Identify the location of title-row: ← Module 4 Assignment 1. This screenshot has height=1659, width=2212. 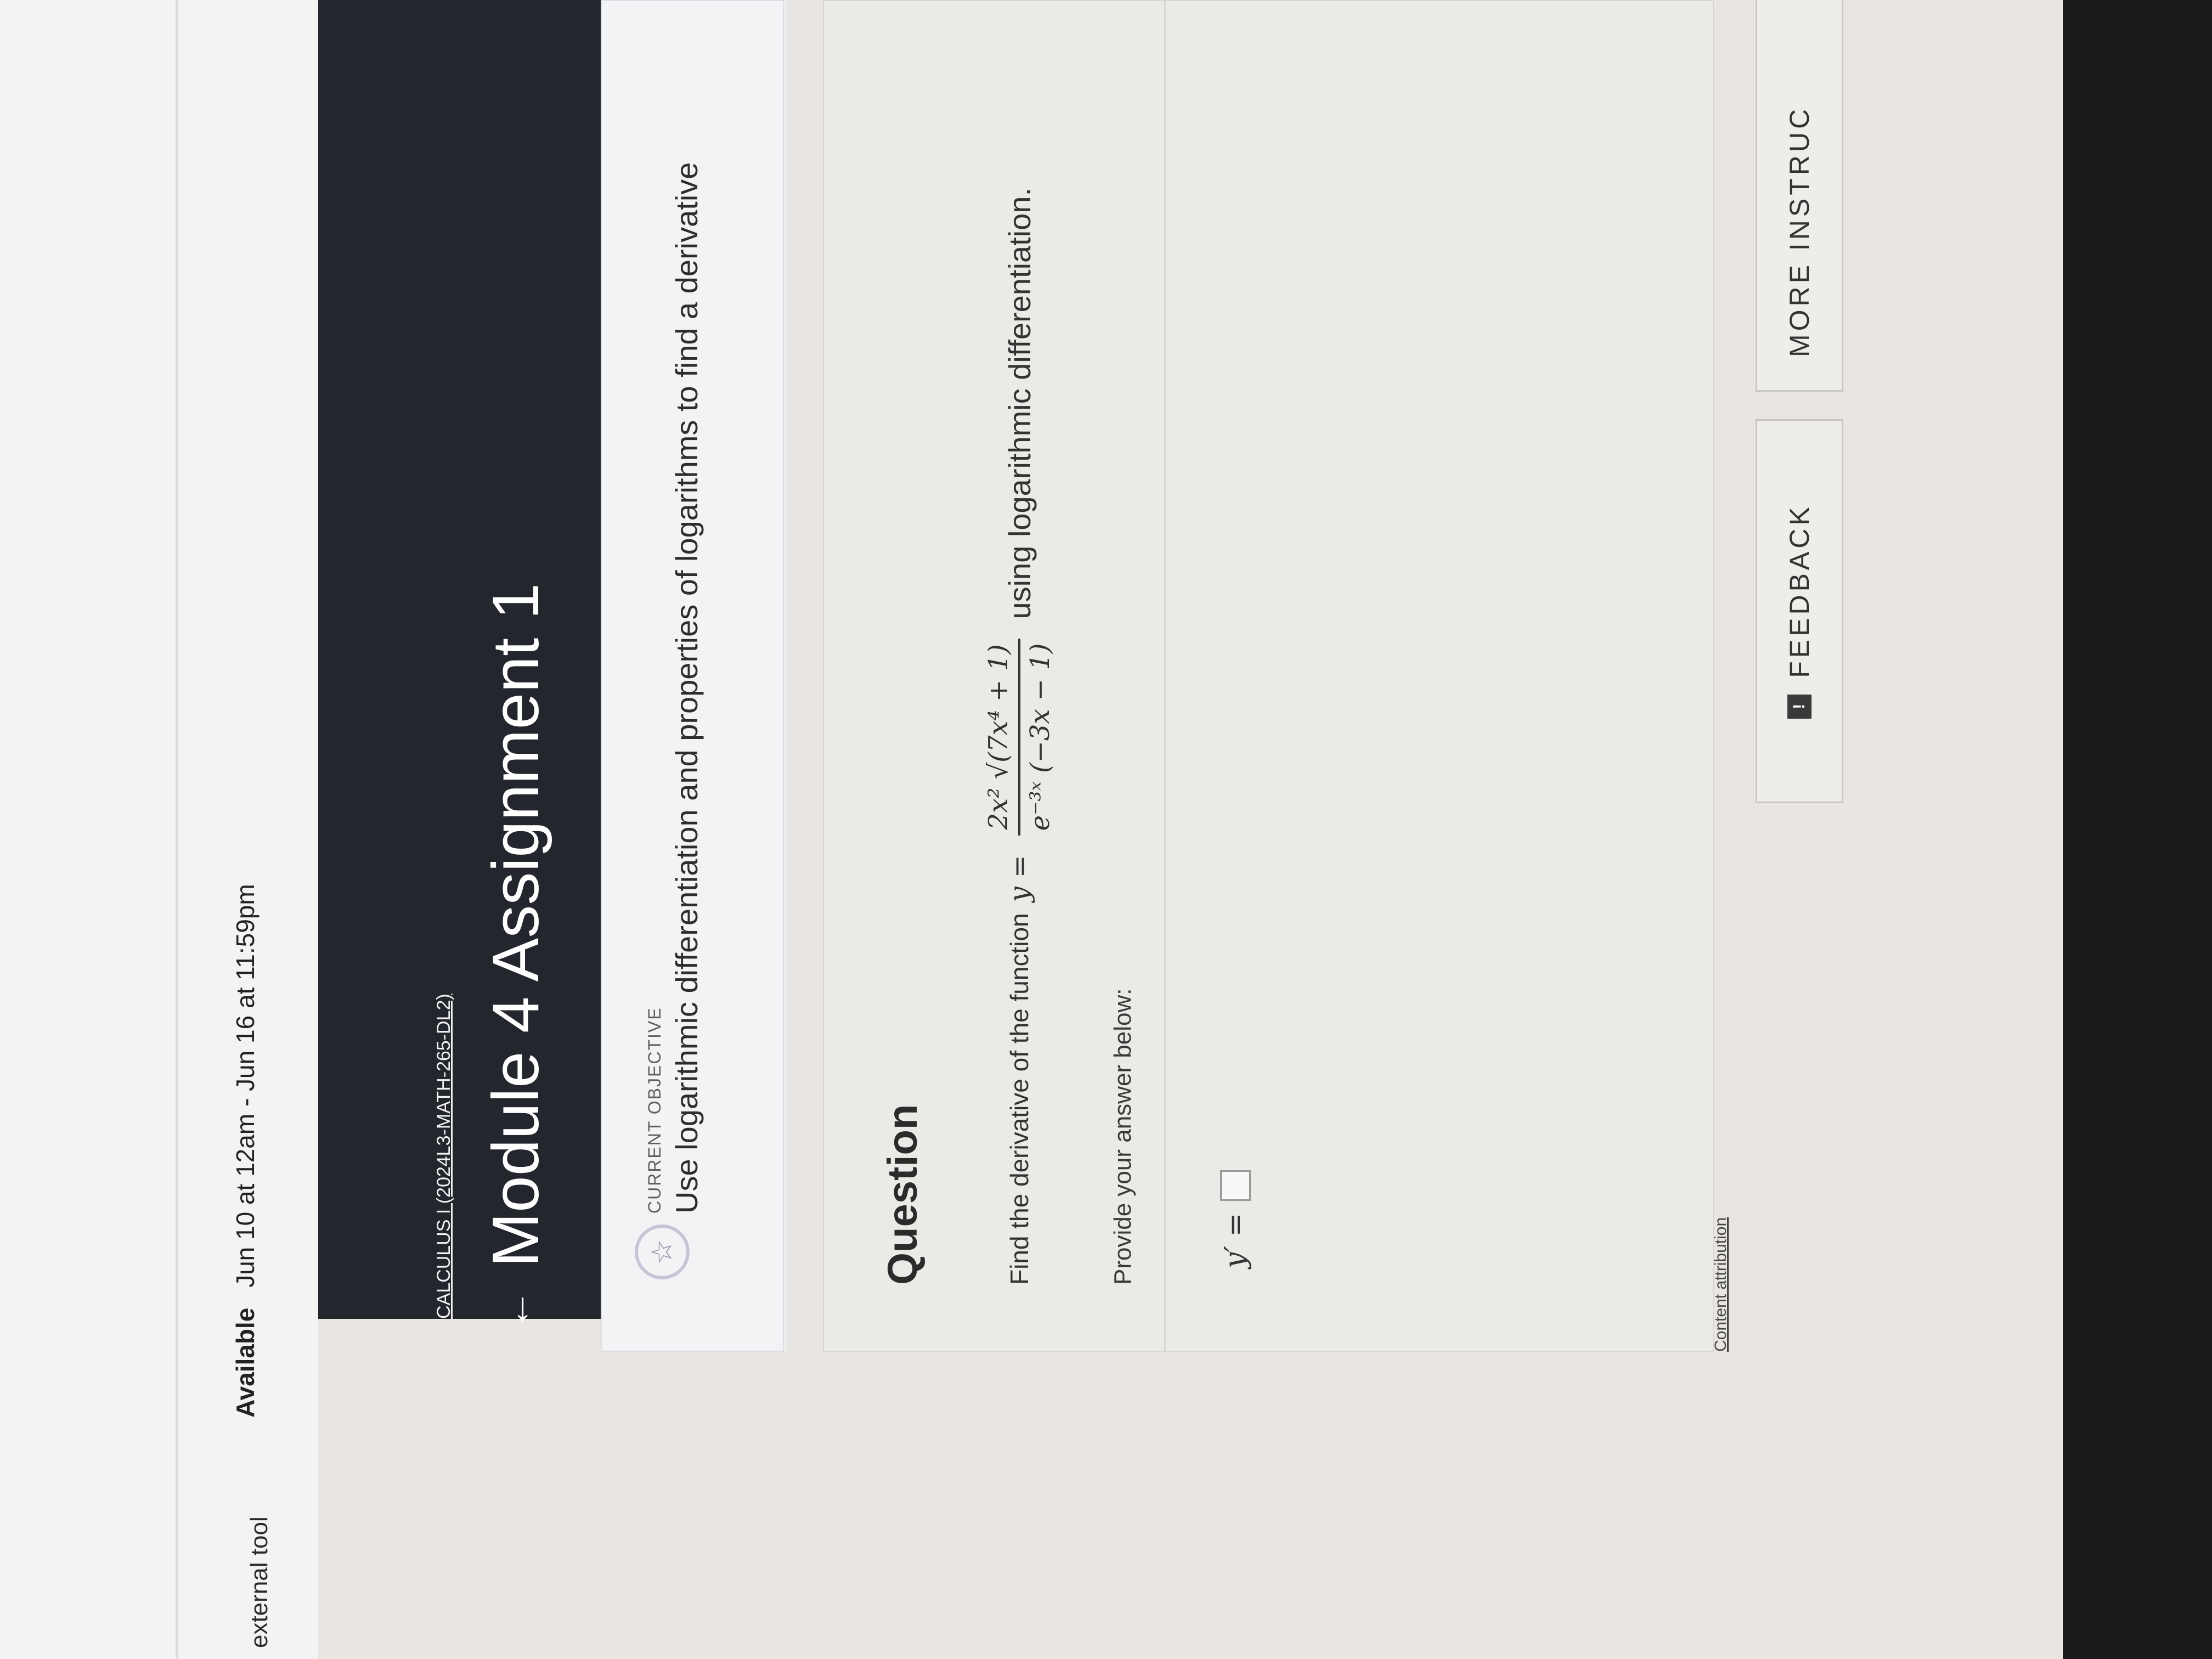
(515, 957).